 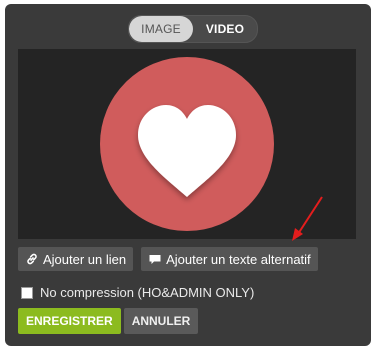 I want to click on cancel-button: ANNULER, so click(x=161, y=321).